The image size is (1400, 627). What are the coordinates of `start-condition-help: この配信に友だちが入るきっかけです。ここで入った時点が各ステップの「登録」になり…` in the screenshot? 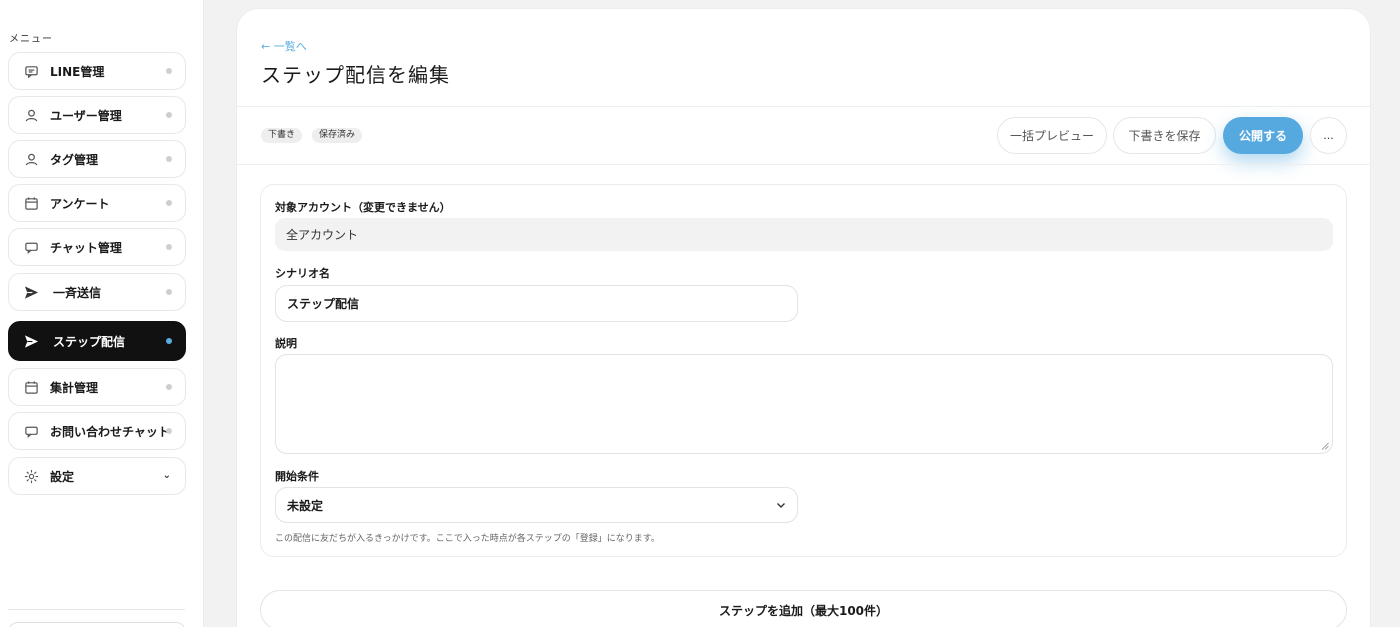 It's located at (467, 539).